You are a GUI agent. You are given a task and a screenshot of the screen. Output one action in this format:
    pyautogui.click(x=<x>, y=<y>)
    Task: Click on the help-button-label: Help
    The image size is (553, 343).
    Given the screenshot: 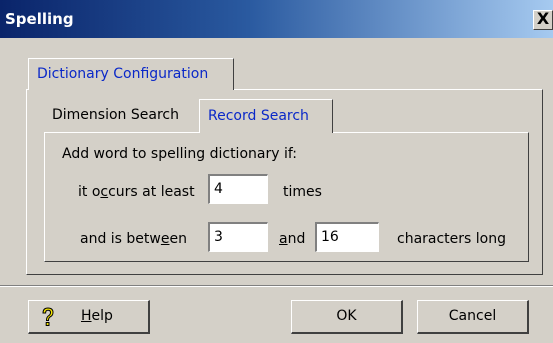 What is the action you would take?
    pyautogui.click(x=97, y=316)
    